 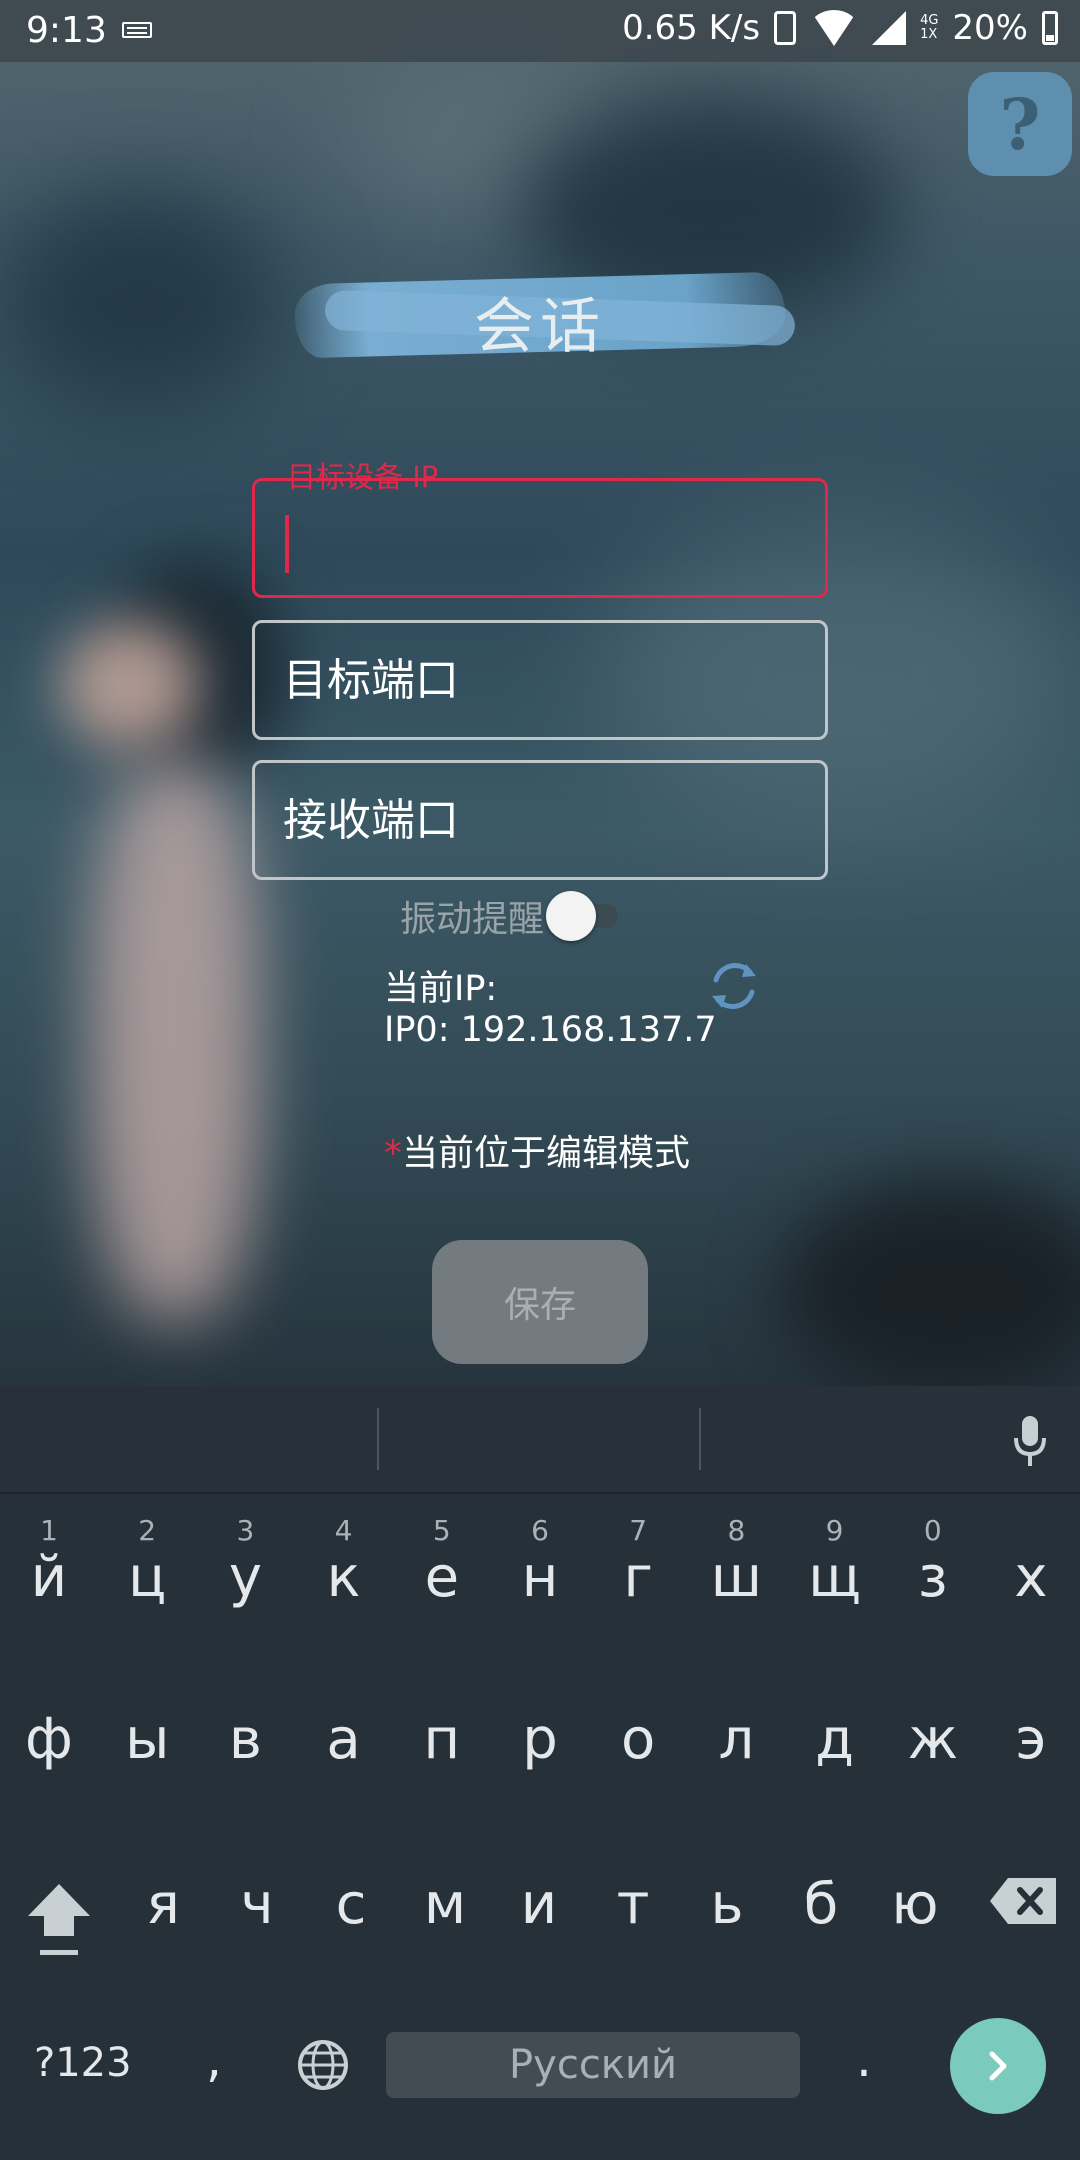 I want to click on key-hint: 3, so click(x=245, y=1530).